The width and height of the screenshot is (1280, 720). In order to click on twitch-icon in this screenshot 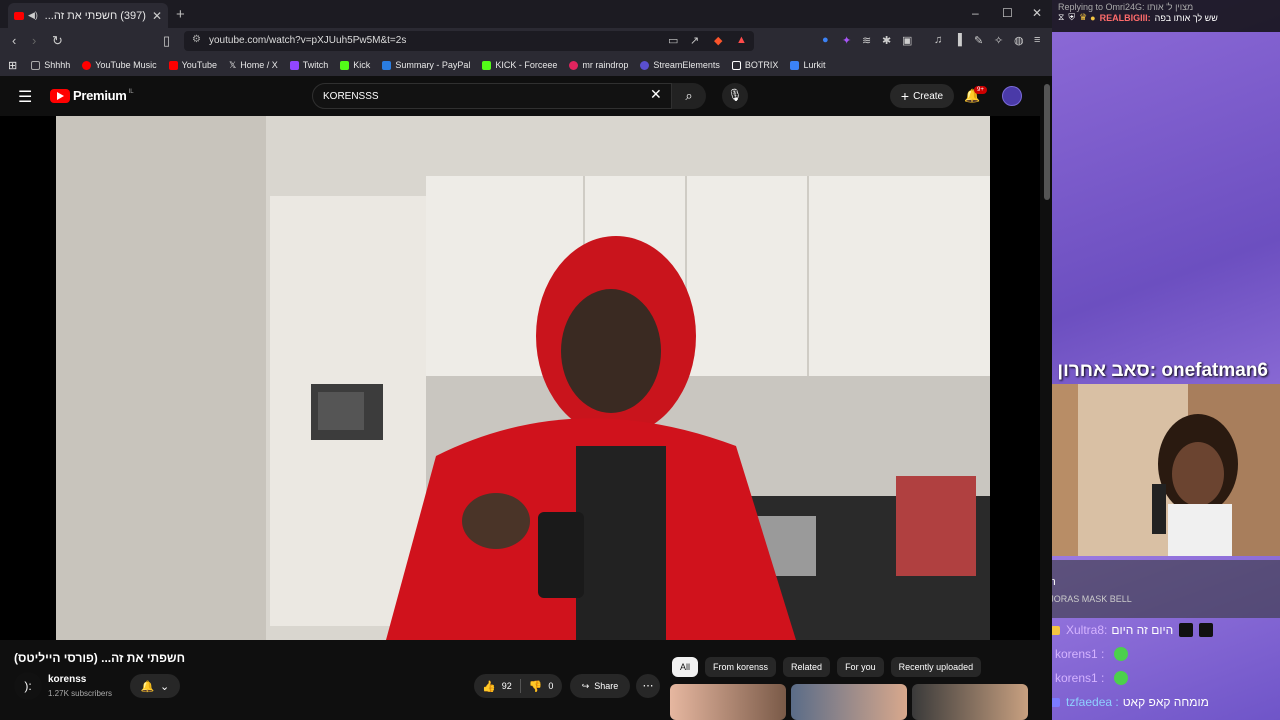, I will do `click(294, 65)`.